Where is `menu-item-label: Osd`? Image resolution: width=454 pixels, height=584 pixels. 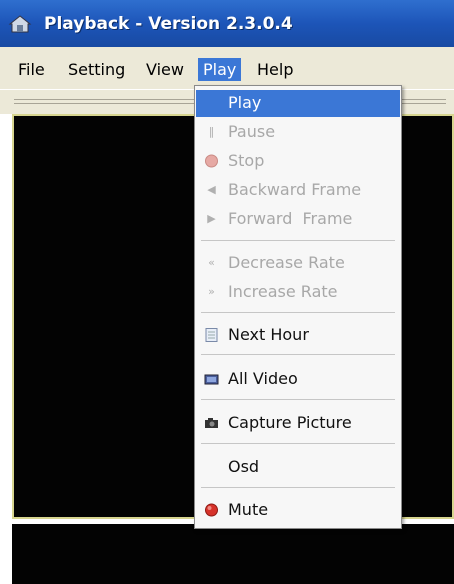 menu-item-label: Osd is located at coordinates (244, 466).